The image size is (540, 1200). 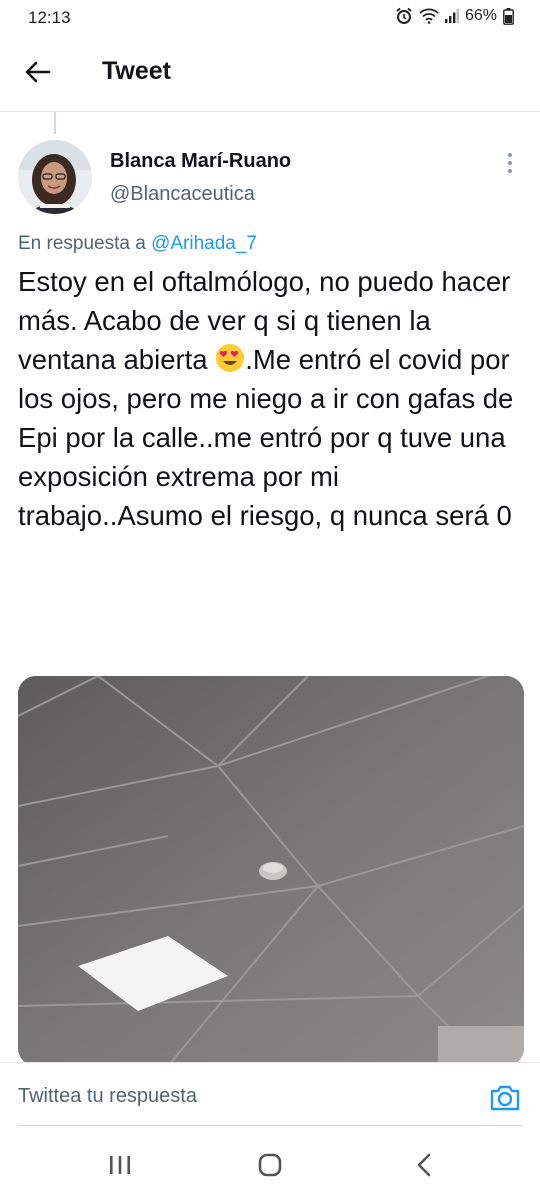 What do you see at coordinates (182, 194) in the screenshot?
I see `author-handle: @Blancaceutica` at bounding box center [182, 194].